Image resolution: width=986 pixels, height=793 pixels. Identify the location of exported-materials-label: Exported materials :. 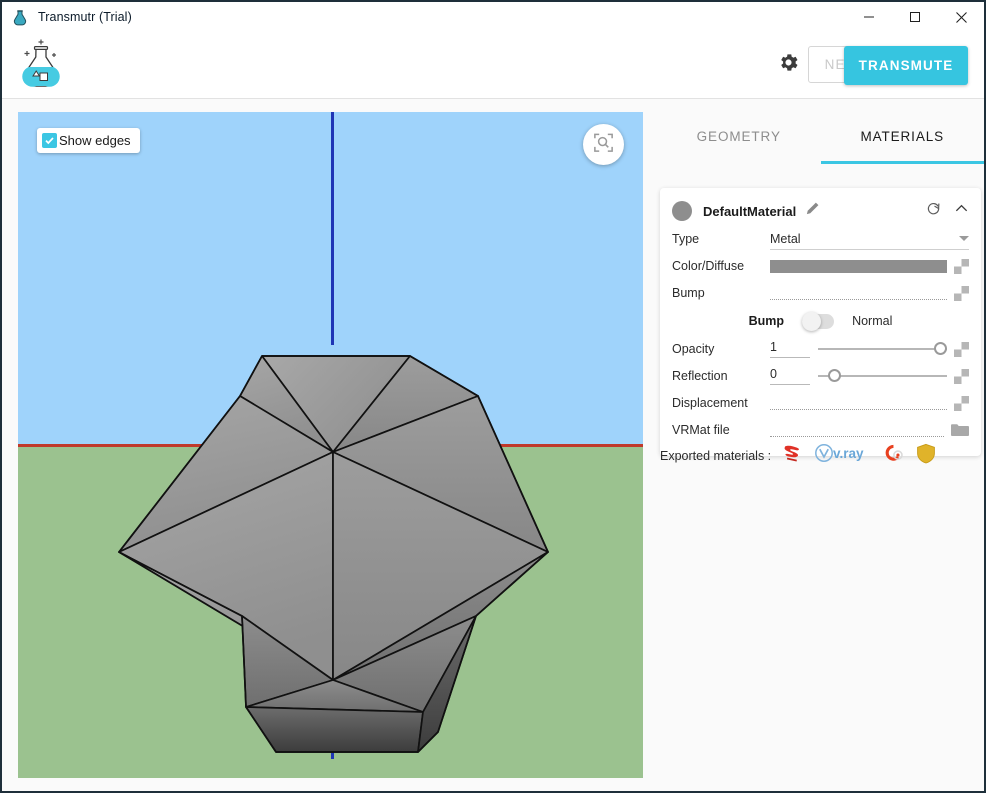
(716, 455).